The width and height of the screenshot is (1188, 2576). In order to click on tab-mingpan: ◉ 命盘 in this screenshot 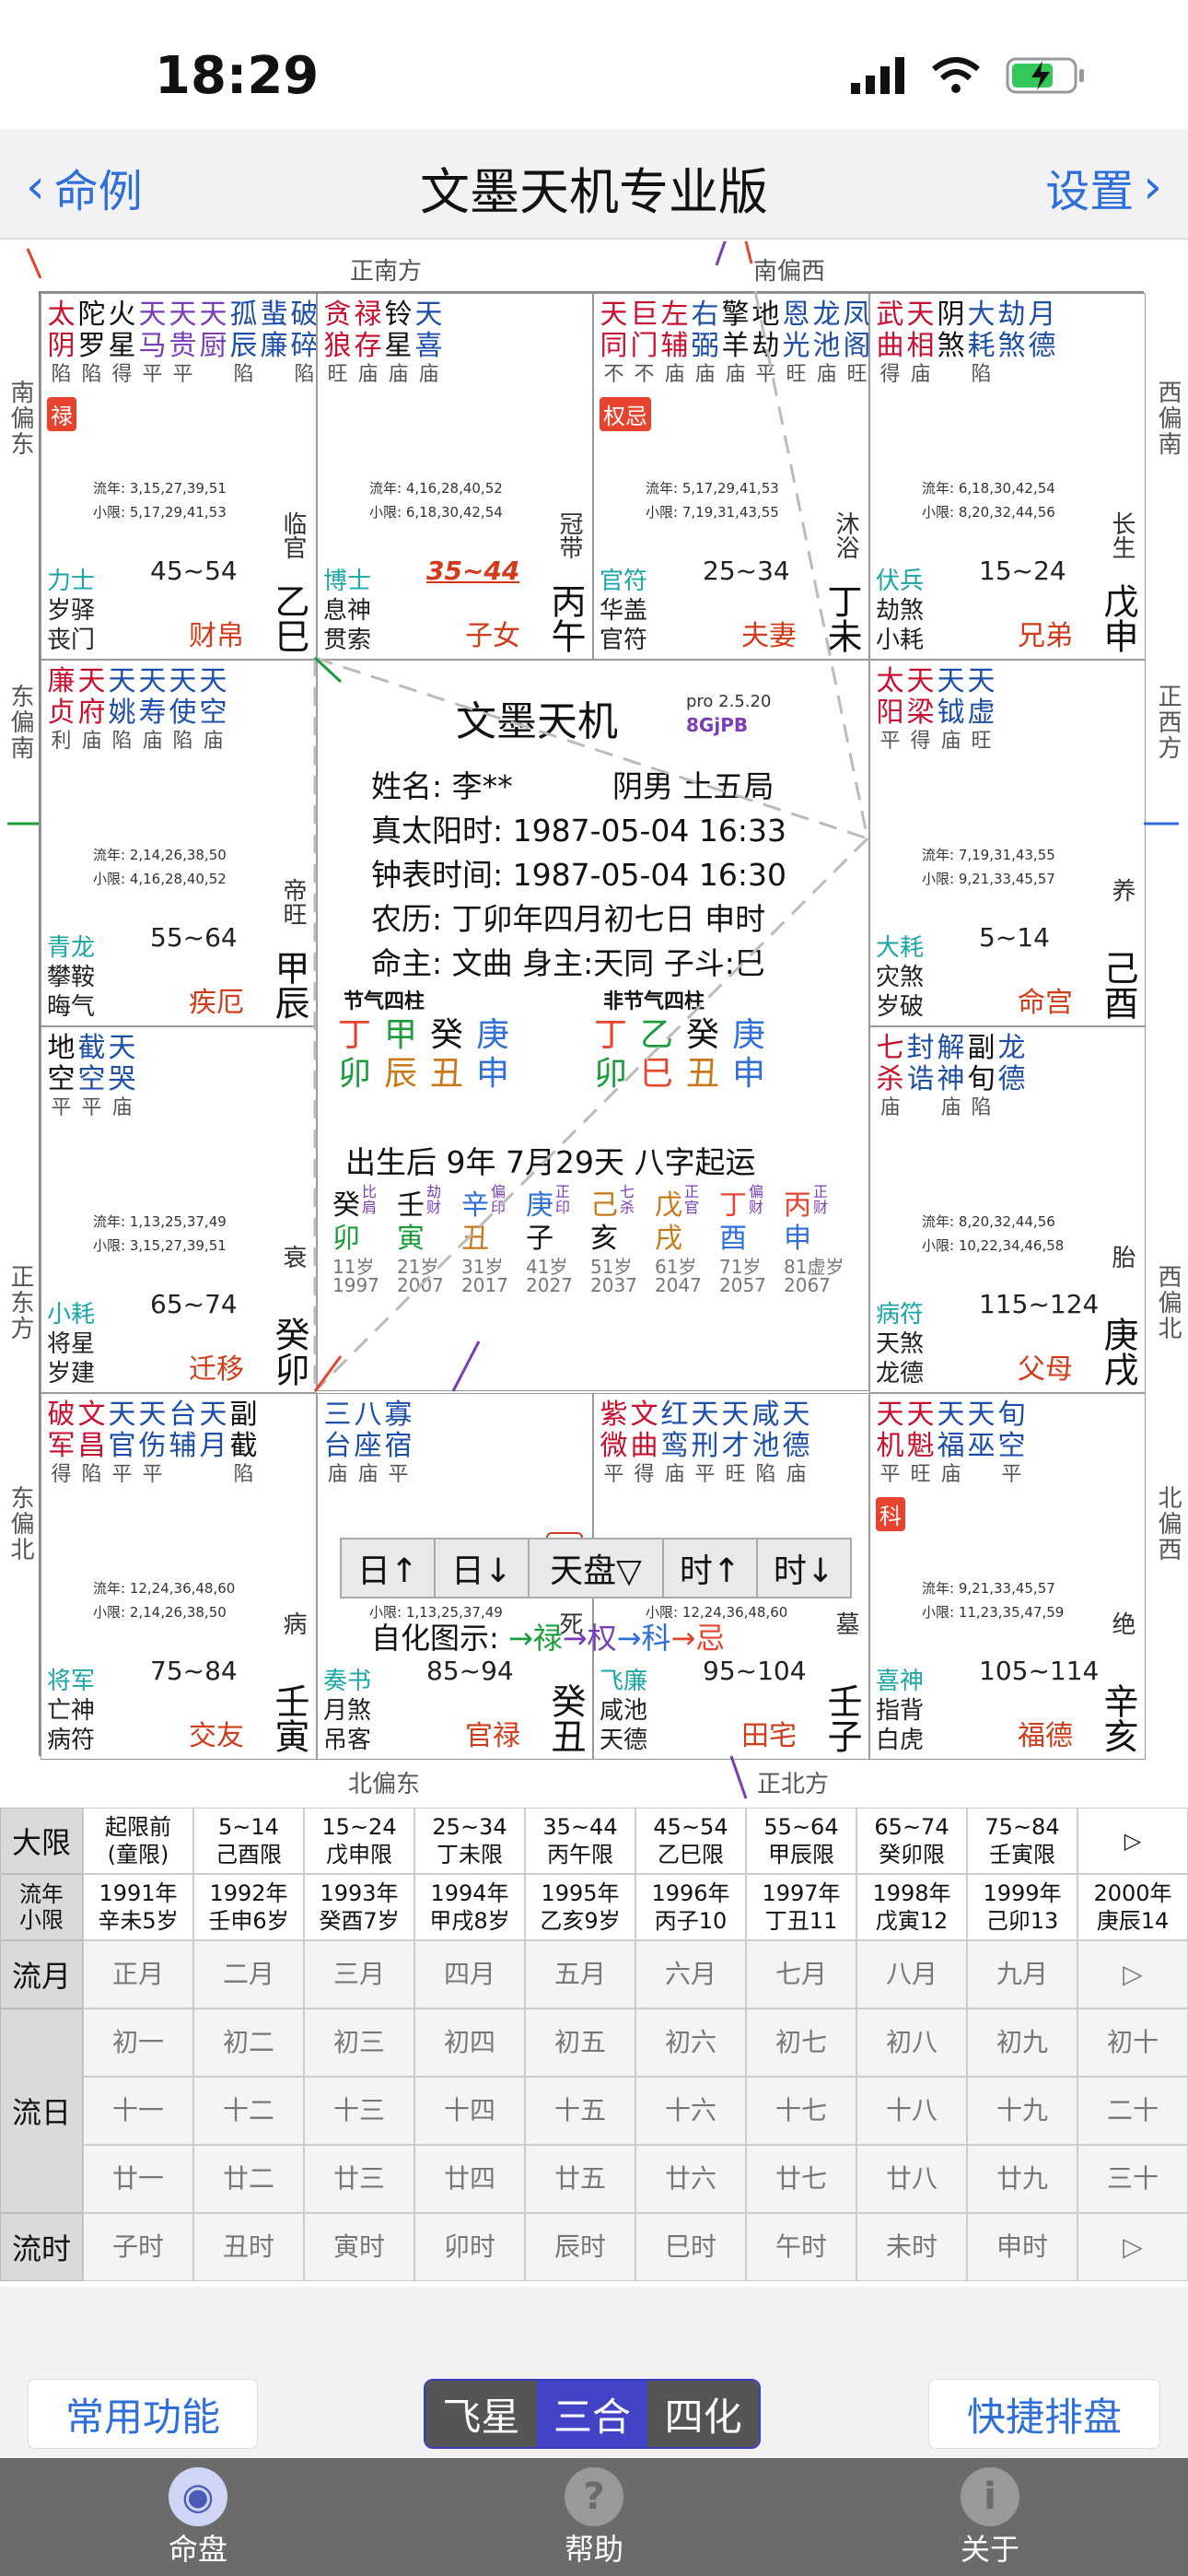, I will do `click(198, 2518)`.